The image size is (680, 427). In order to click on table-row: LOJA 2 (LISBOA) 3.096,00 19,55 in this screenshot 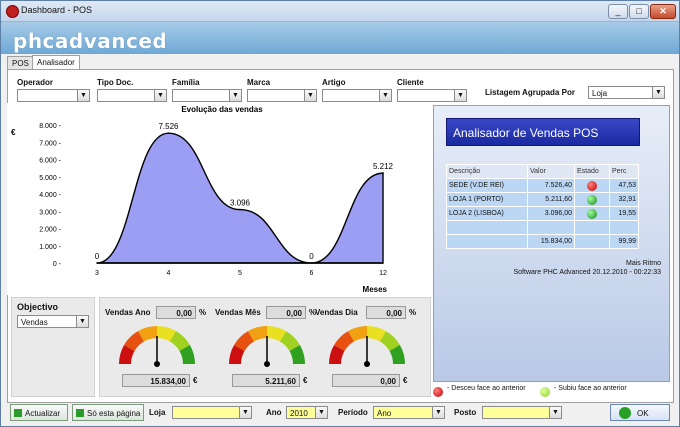, I will do `click(542, 213)`.